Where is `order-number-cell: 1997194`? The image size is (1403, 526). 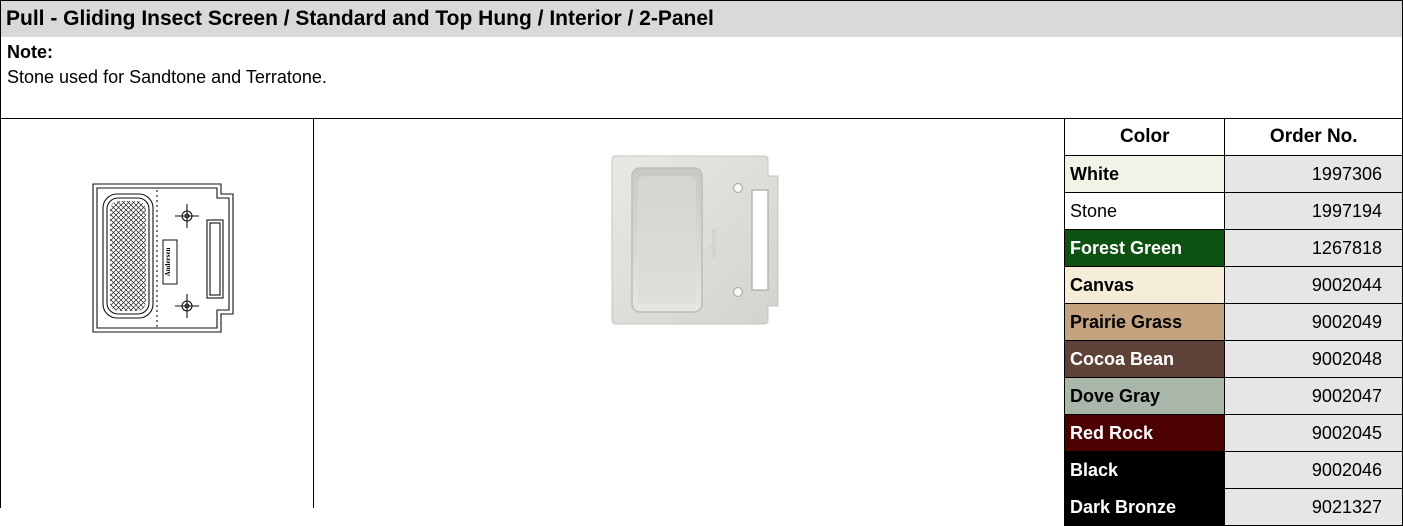
order-number-cell: 1997194 is located at coordinates (1313, 211).